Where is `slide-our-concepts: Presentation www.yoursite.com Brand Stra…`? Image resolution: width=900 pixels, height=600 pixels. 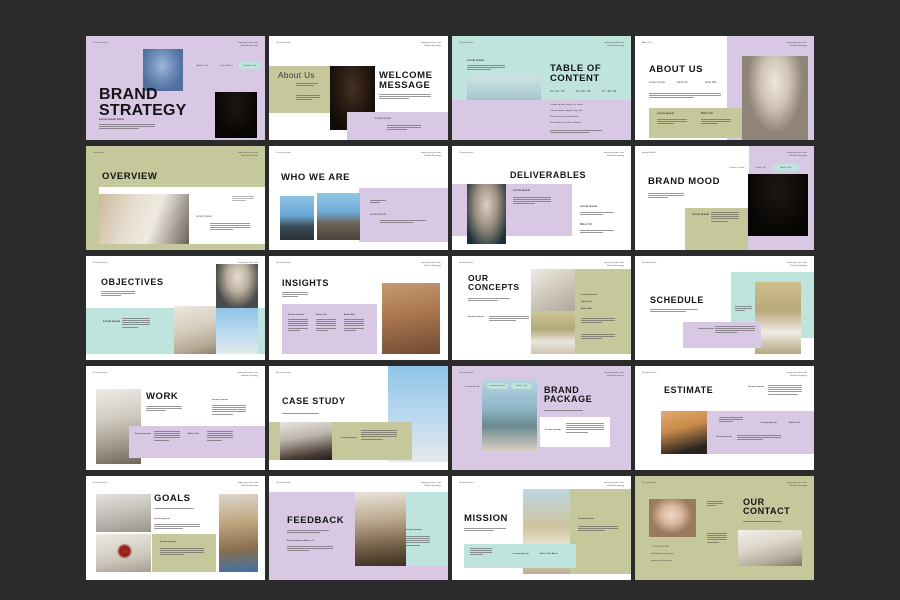 slide-our-concepts: Presentation www.yoursite.com Brand Stra… is located at coordinates (541, 308).